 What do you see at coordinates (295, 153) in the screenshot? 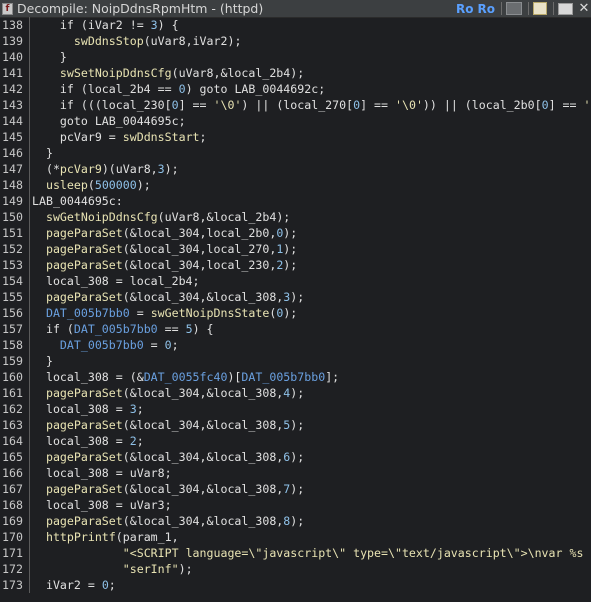
I see `code-line: 146 }` at bounding box center [295, 153].